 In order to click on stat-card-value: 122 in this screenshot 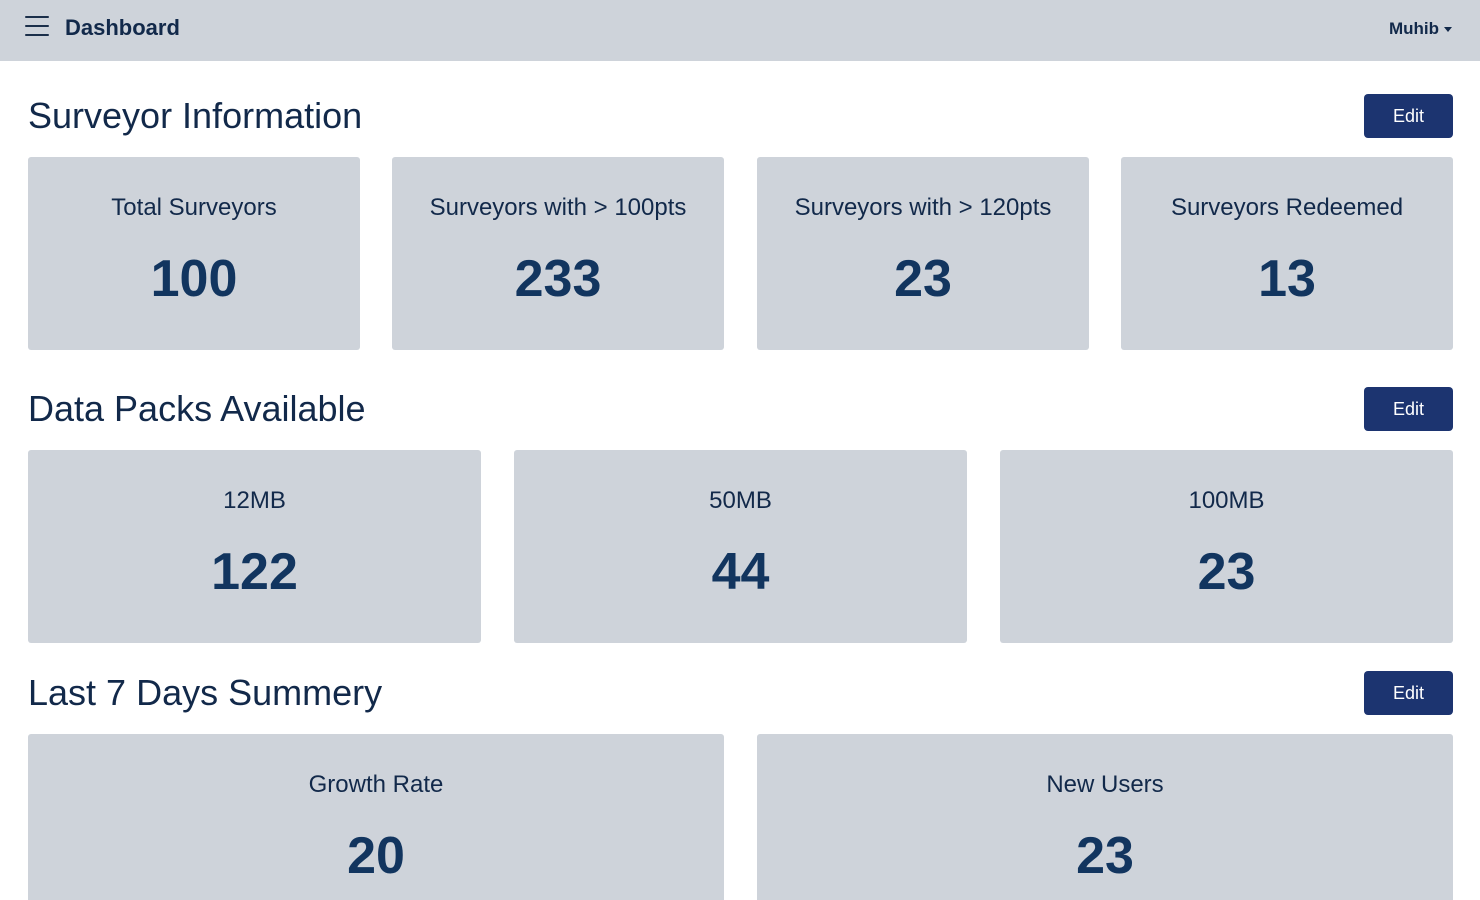, I will do `click(254, 572)`.